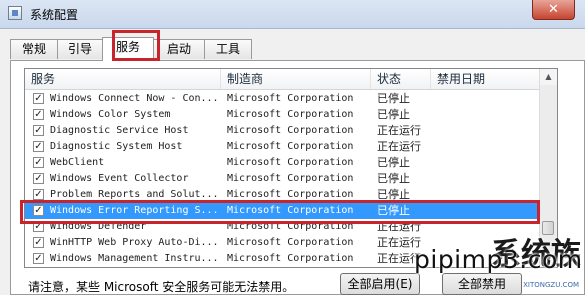 The width and height of the screenshot is (585, 295). Describe the element at coordinates (380, 284) in the screenshot. I see `enable-all-button: 全部启用(E)` at that location.